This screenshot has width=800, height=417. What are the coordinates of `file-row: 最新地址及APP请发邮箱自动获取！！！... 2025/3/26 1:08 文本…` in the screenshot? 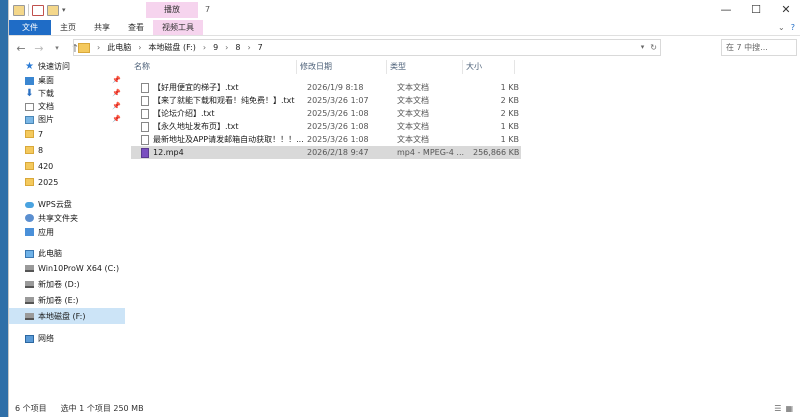 It's located at (326, 139).